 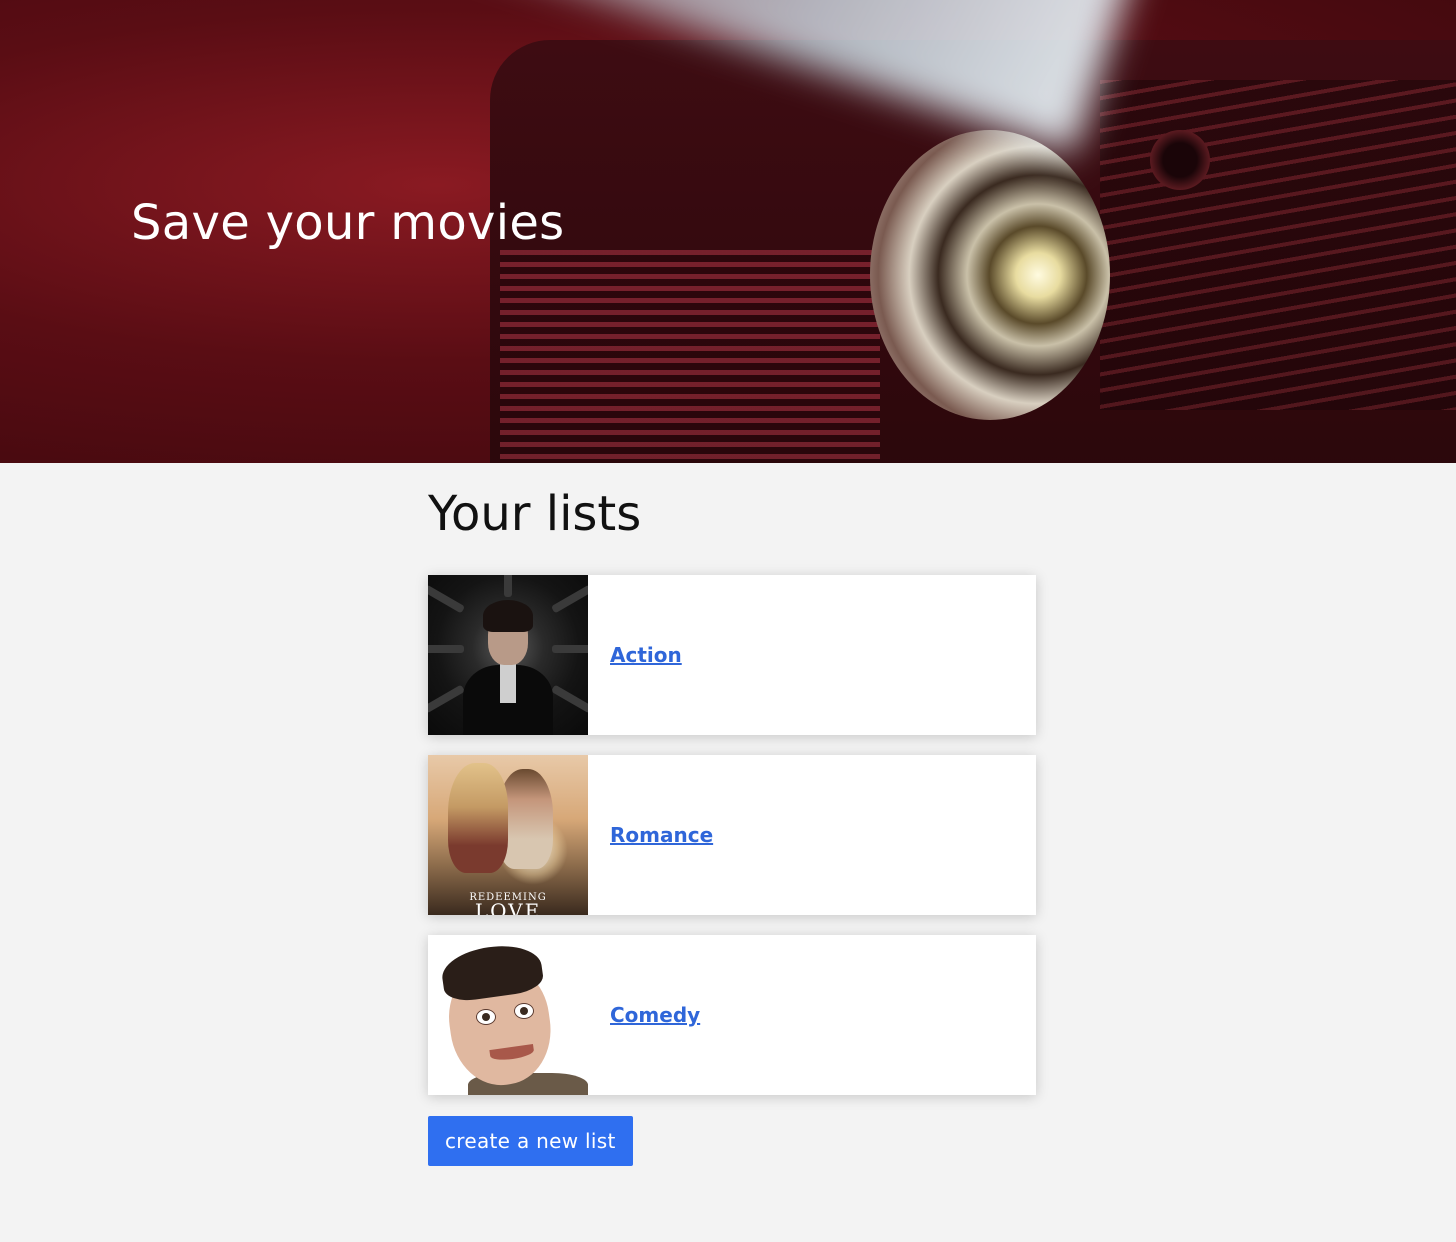 I want to click on projector-lens, so click(x=990, y=275).